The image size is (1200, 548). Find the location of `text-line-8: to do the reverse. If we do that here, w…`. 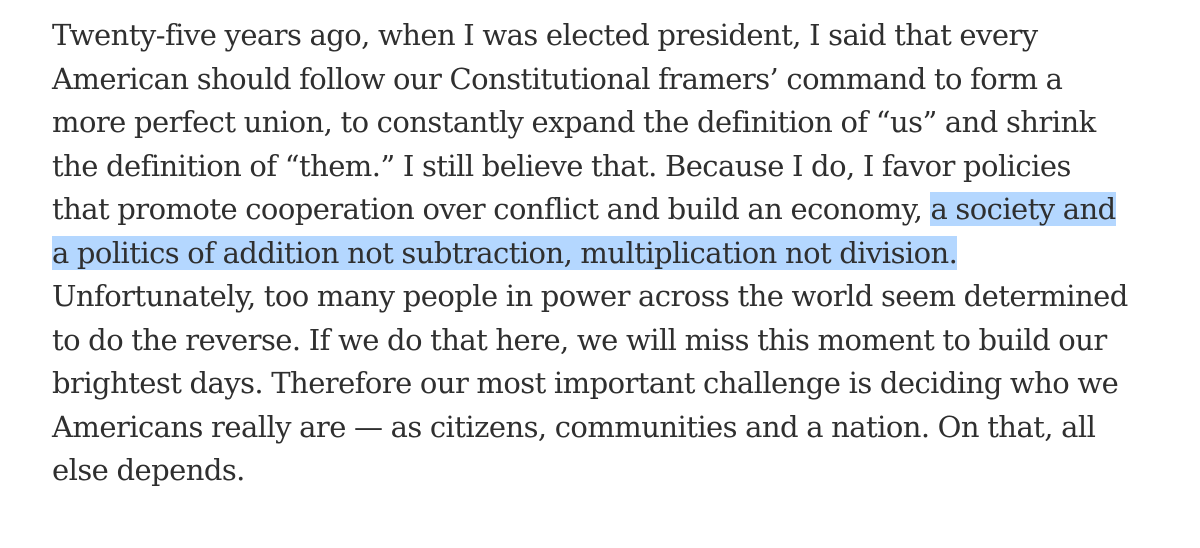

text-line-8: to do the reverse. If we do that here, w… is located at coordinates (579, 339).